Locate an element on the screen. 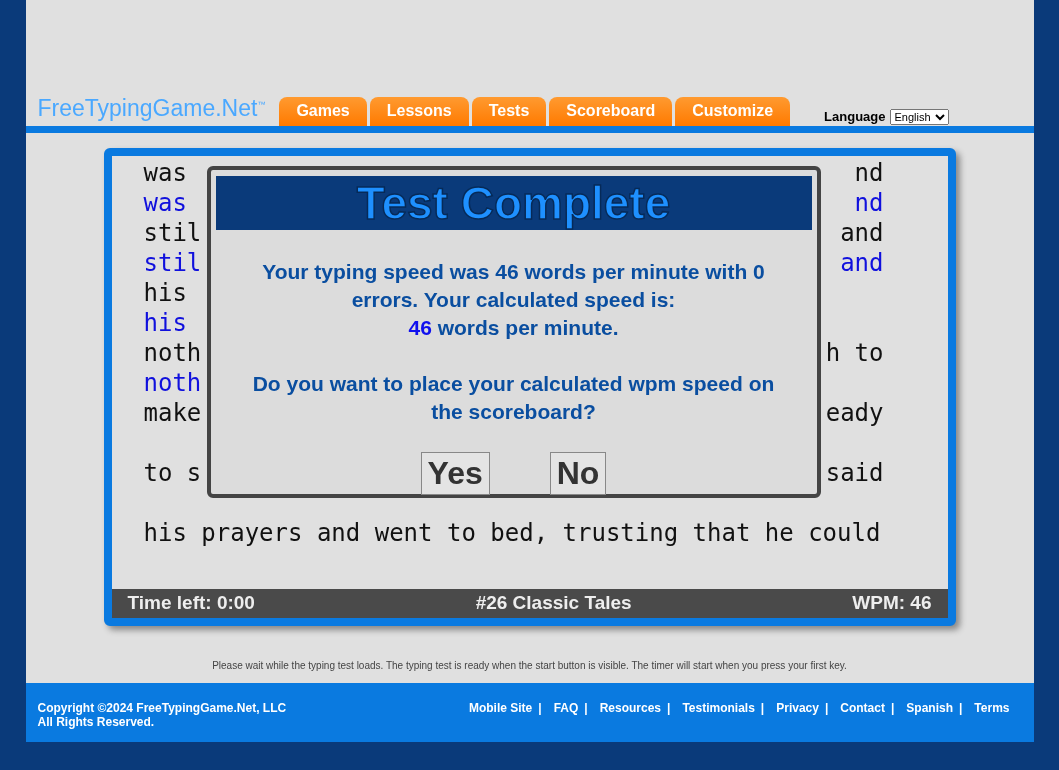 Image resolution: width=1059 pixels, height=770 pixels. typed-text: his is located at coordinates (165, 322).